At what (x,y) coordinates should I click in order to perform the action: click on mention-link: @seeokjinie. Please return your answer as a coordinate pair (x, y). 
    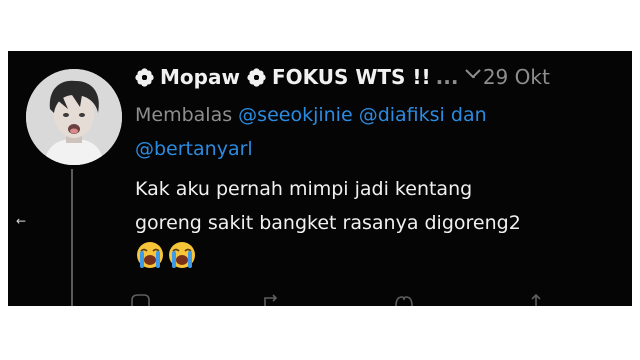
    Looking at the image, I should click on (295, 115).